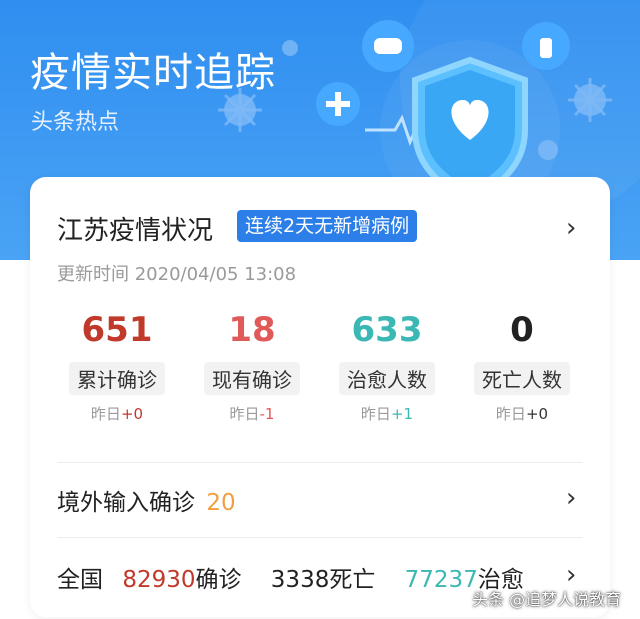 Image resolution: width=640 pixels, height=619 pixels. I want to click on national-text: 全国 82930确诊 3338死亡 77237治愈, so click(290, 577).